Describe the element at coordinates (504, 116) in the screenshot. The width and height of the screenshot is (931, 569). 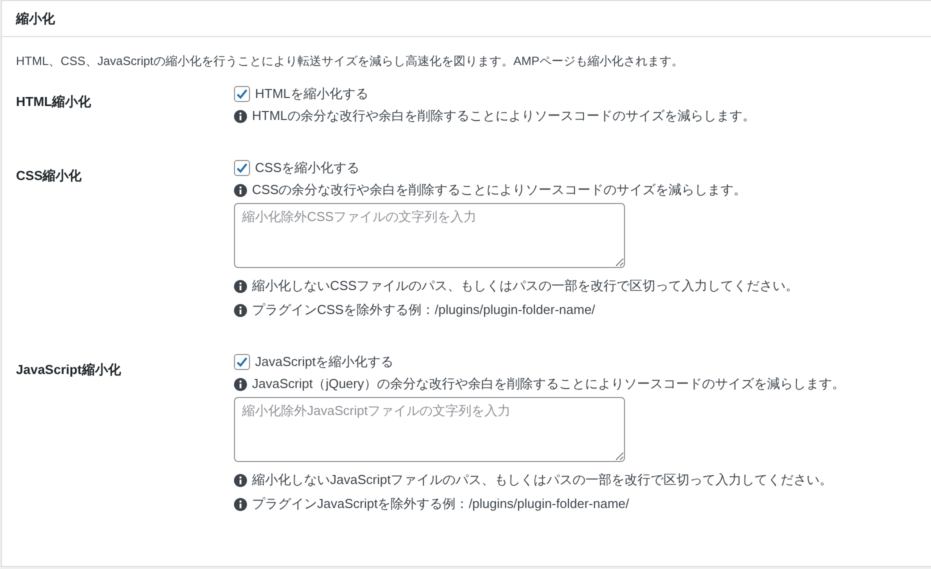
I see `help-text: HTMLの余分な改行や余白を削除することによりソースコードのサイズを減らします。` at that location.